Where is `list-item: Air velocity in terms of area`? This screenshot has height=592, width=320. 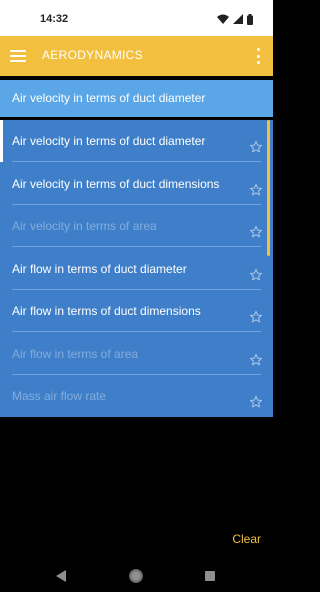 list-item: Air velocity in terms of area is located at coordinates (136, 226).